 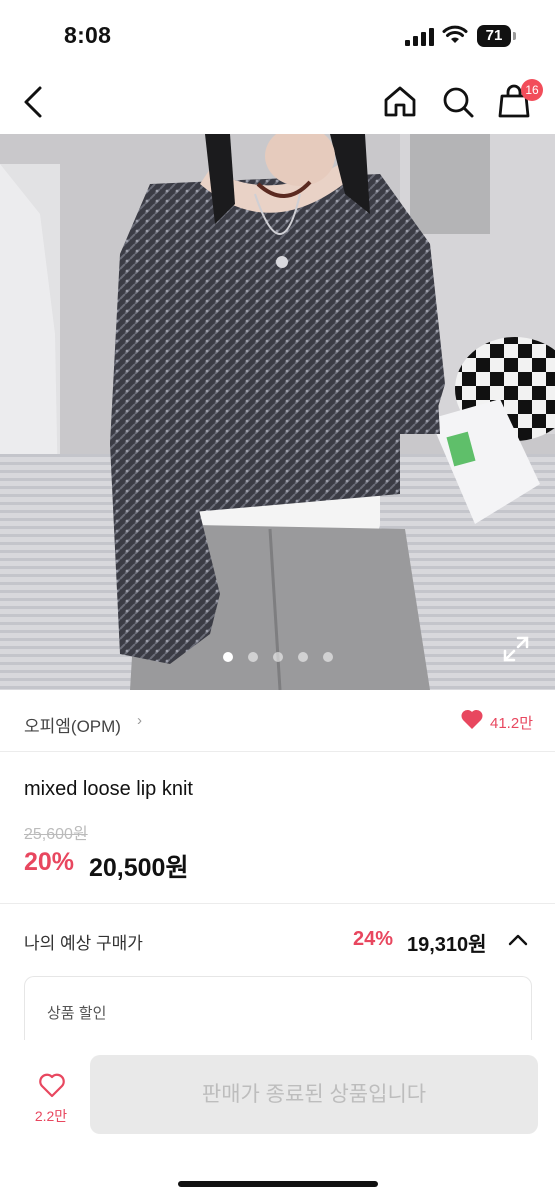 I want to click on battery-tip, so click(x=514, y=36).